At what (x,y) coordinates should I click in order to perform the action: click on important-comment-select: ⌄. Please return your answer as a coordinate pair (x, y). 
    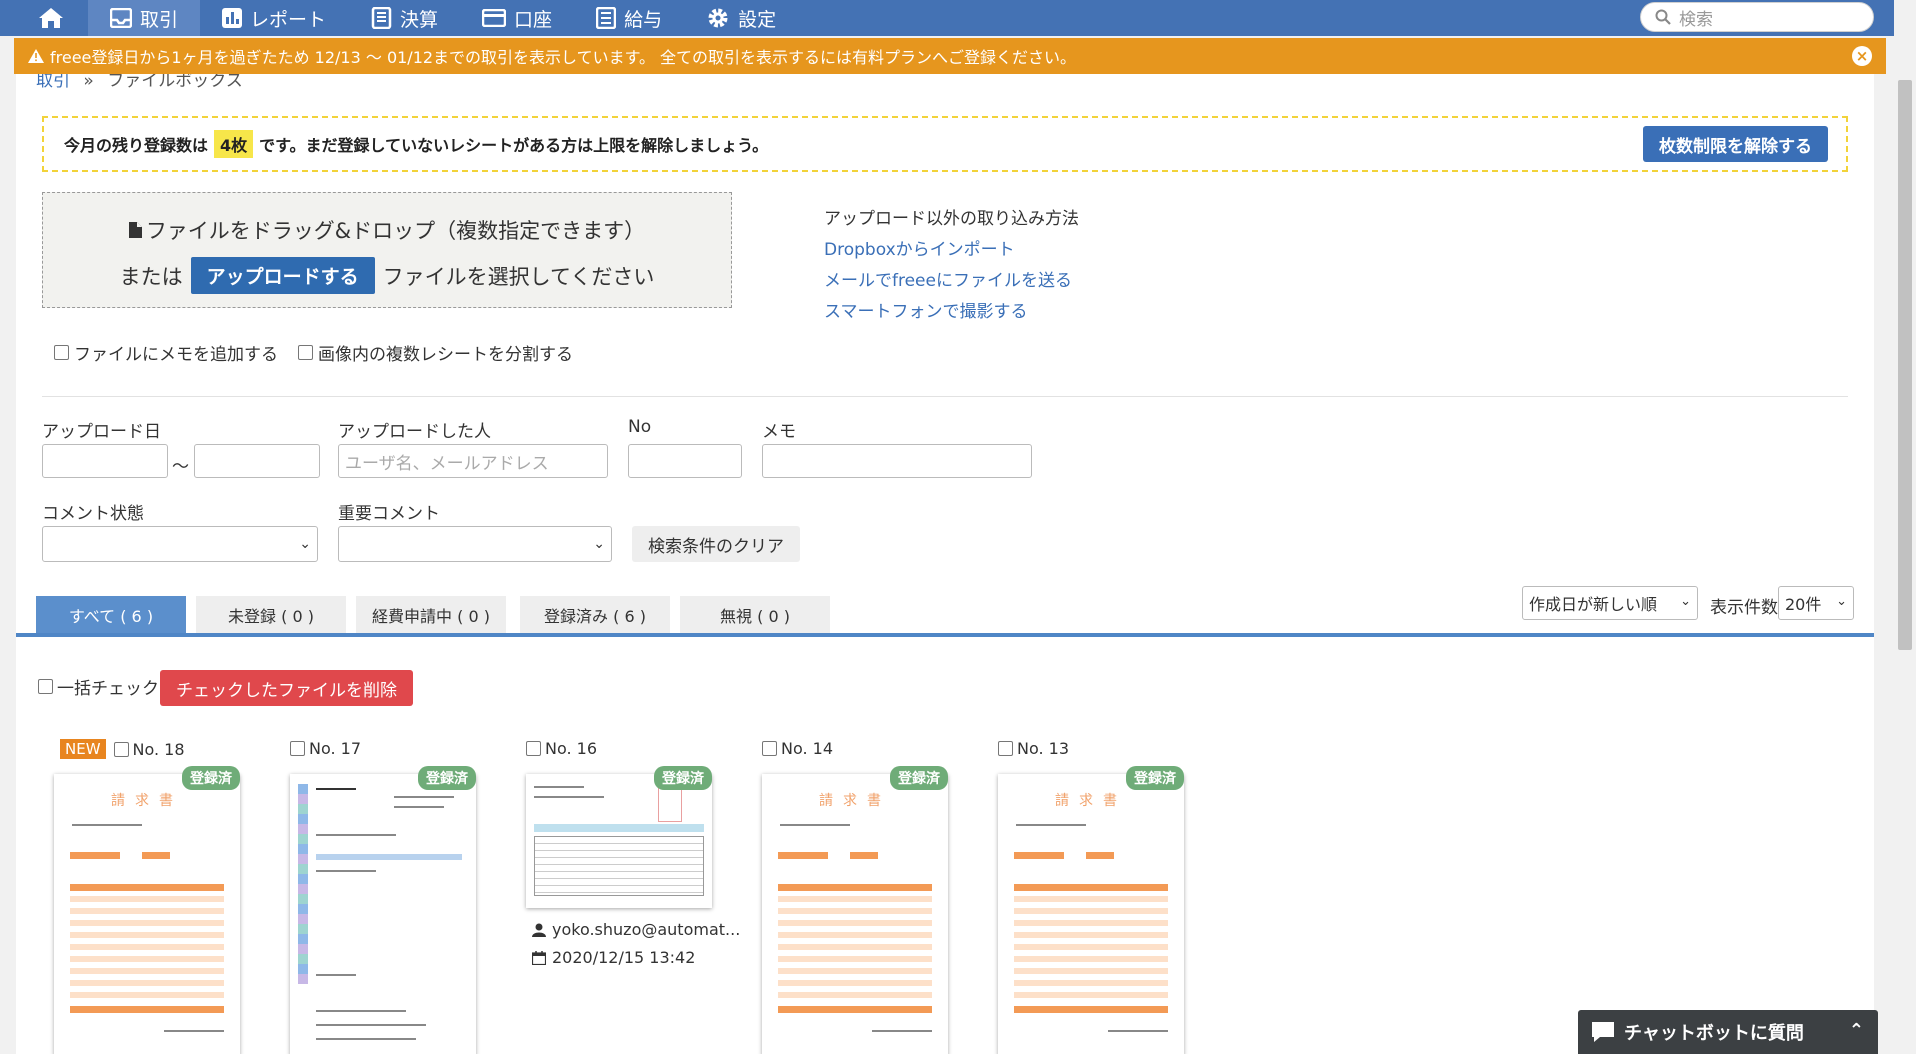
    Looking at the image, I should click on (475, 544).